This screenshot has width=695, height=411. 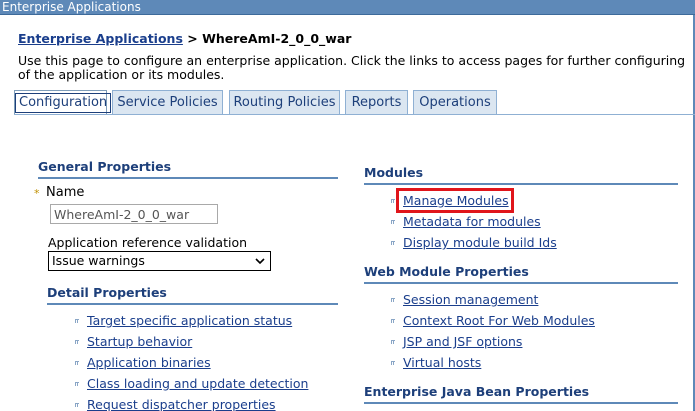 I want to click on name-field, so click(x=134, y=214).